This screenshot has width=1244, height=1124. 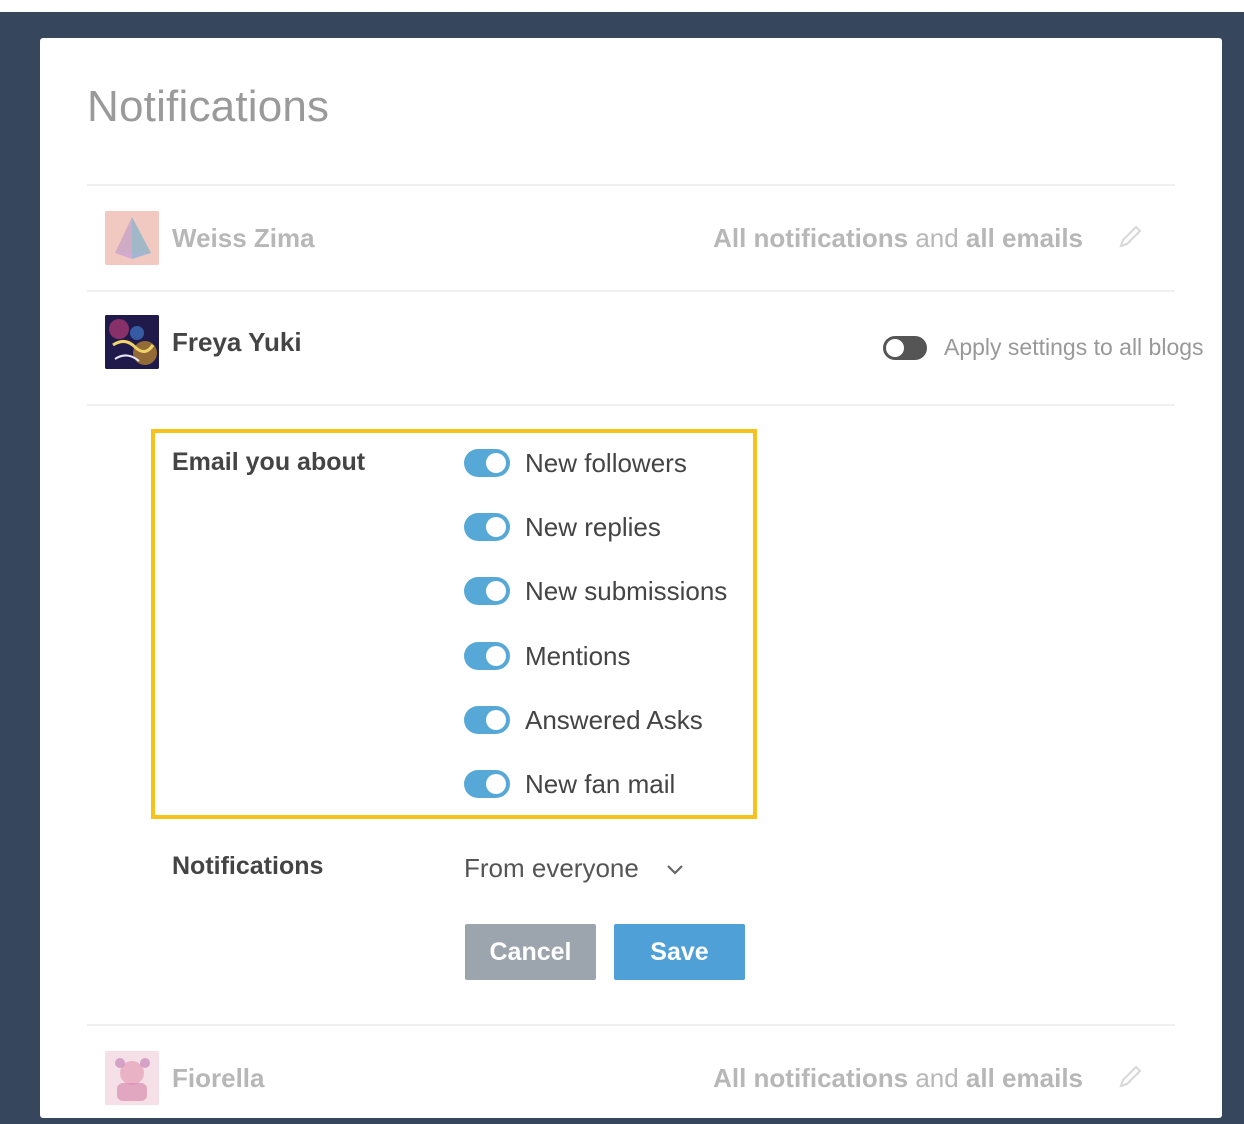 I want to click on apply-all-toggle, so click(x=905, y=348).